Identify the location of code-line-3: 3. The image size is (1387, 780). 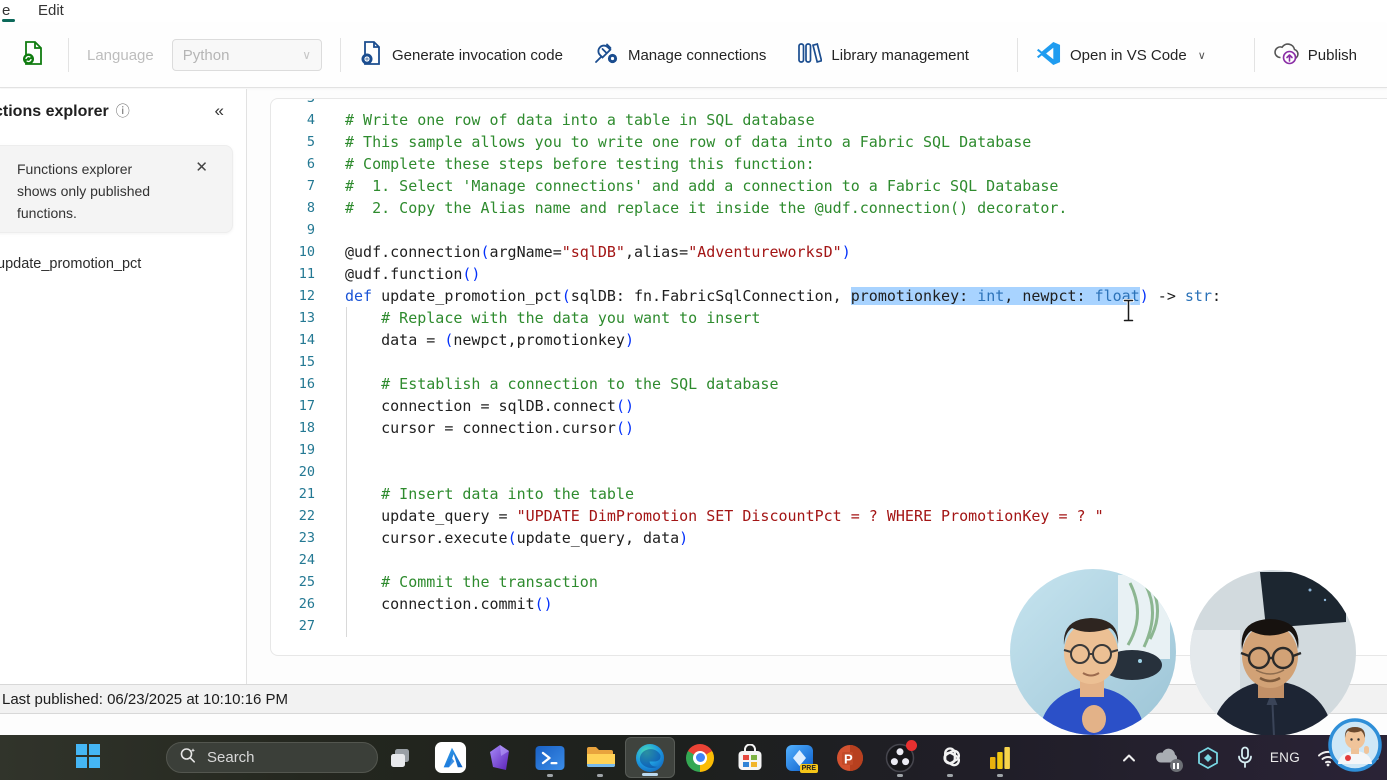
(829, 104).